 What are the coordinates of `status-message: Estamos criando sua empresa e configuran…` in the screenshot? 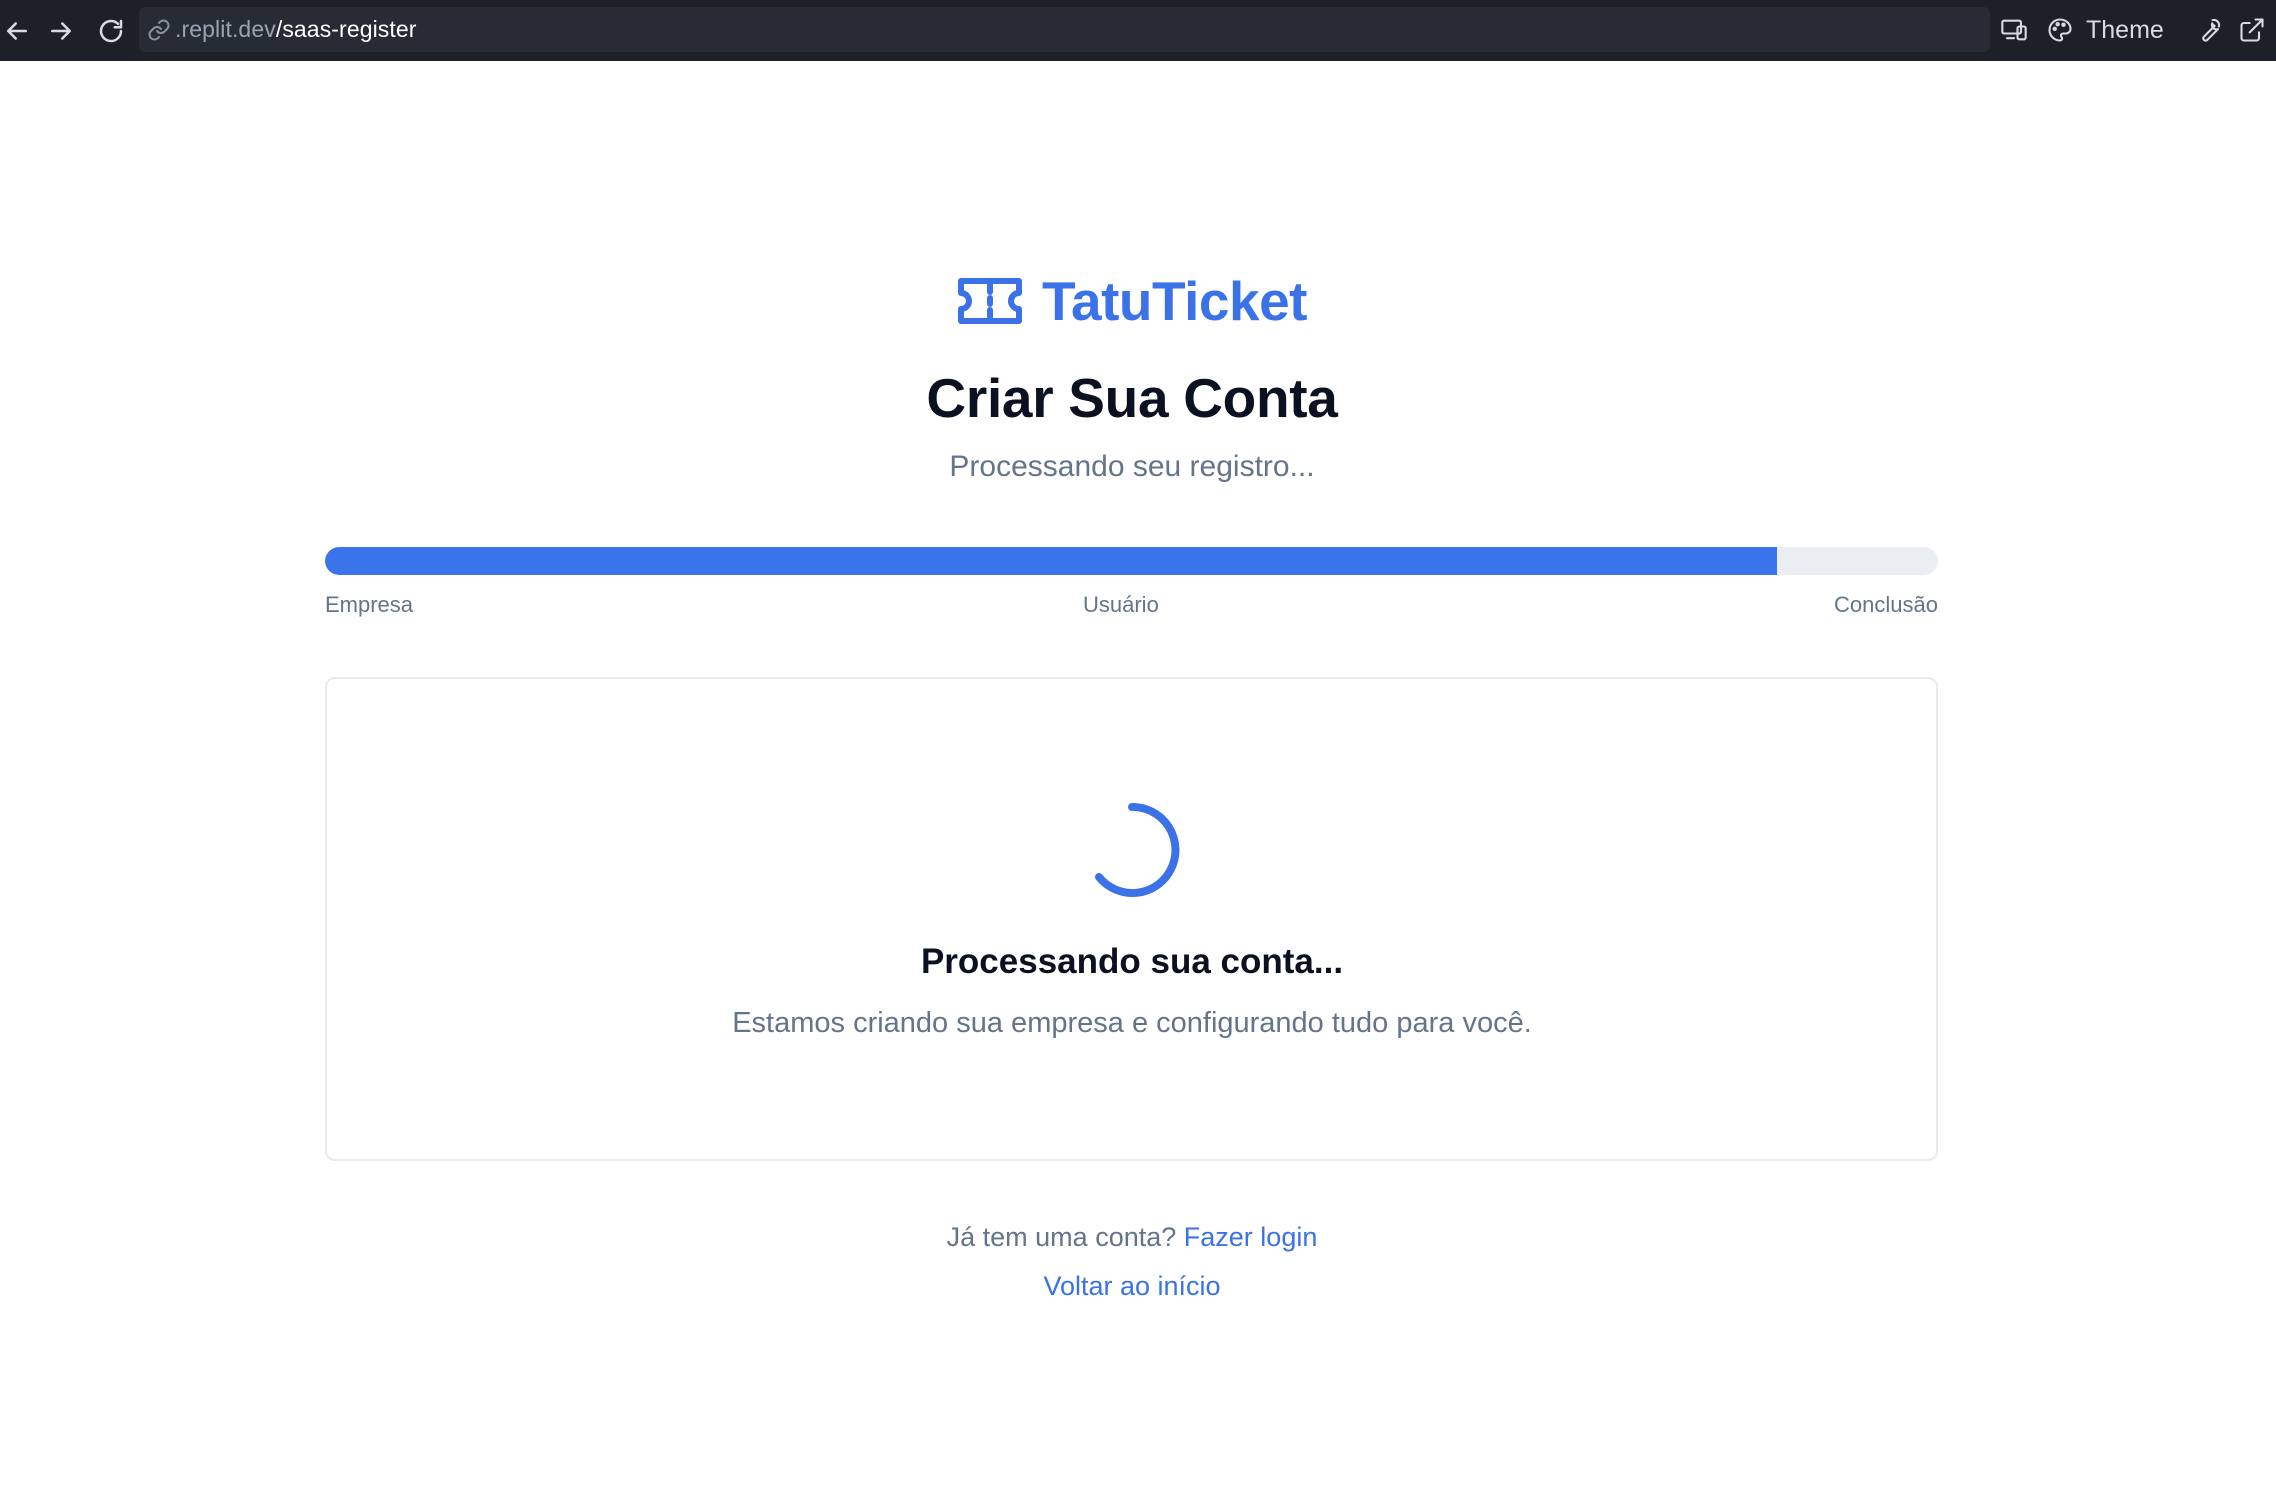 It's located at (1132, 1023).